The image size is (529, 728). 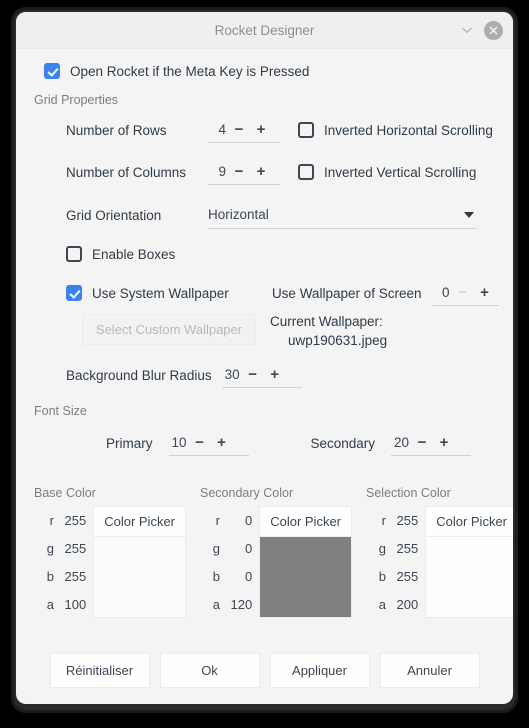 What do you see at coordinates (75, 604) in the screenshot?
I see `base-color-a-value: 100` at bounding box center [75, 604].